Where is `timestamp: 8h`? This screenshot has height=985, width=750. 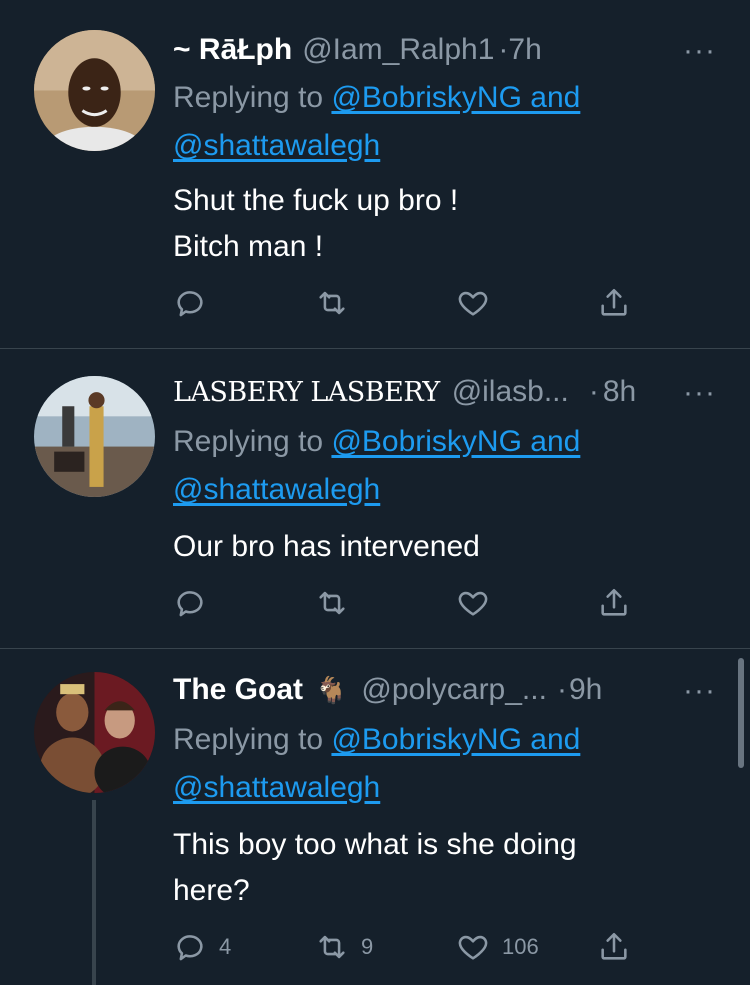
timestamp: 8h is located at coordinates (619, 392).